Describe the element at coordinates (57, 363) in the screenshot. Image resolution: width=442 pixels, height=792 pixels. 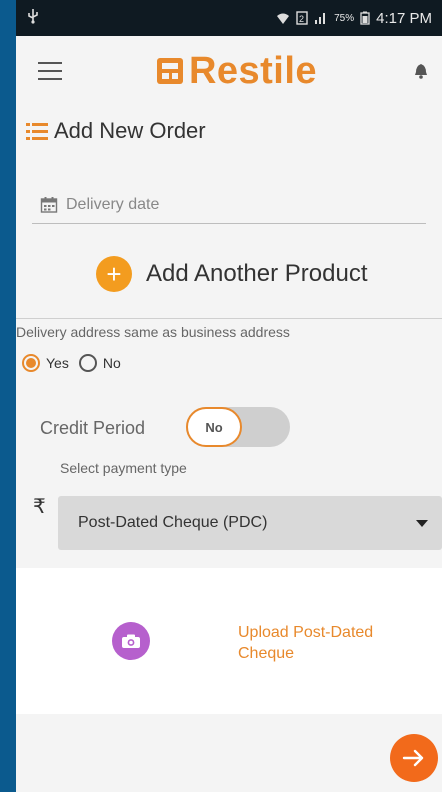
I see `radio-yes-label: Yes` at that location.